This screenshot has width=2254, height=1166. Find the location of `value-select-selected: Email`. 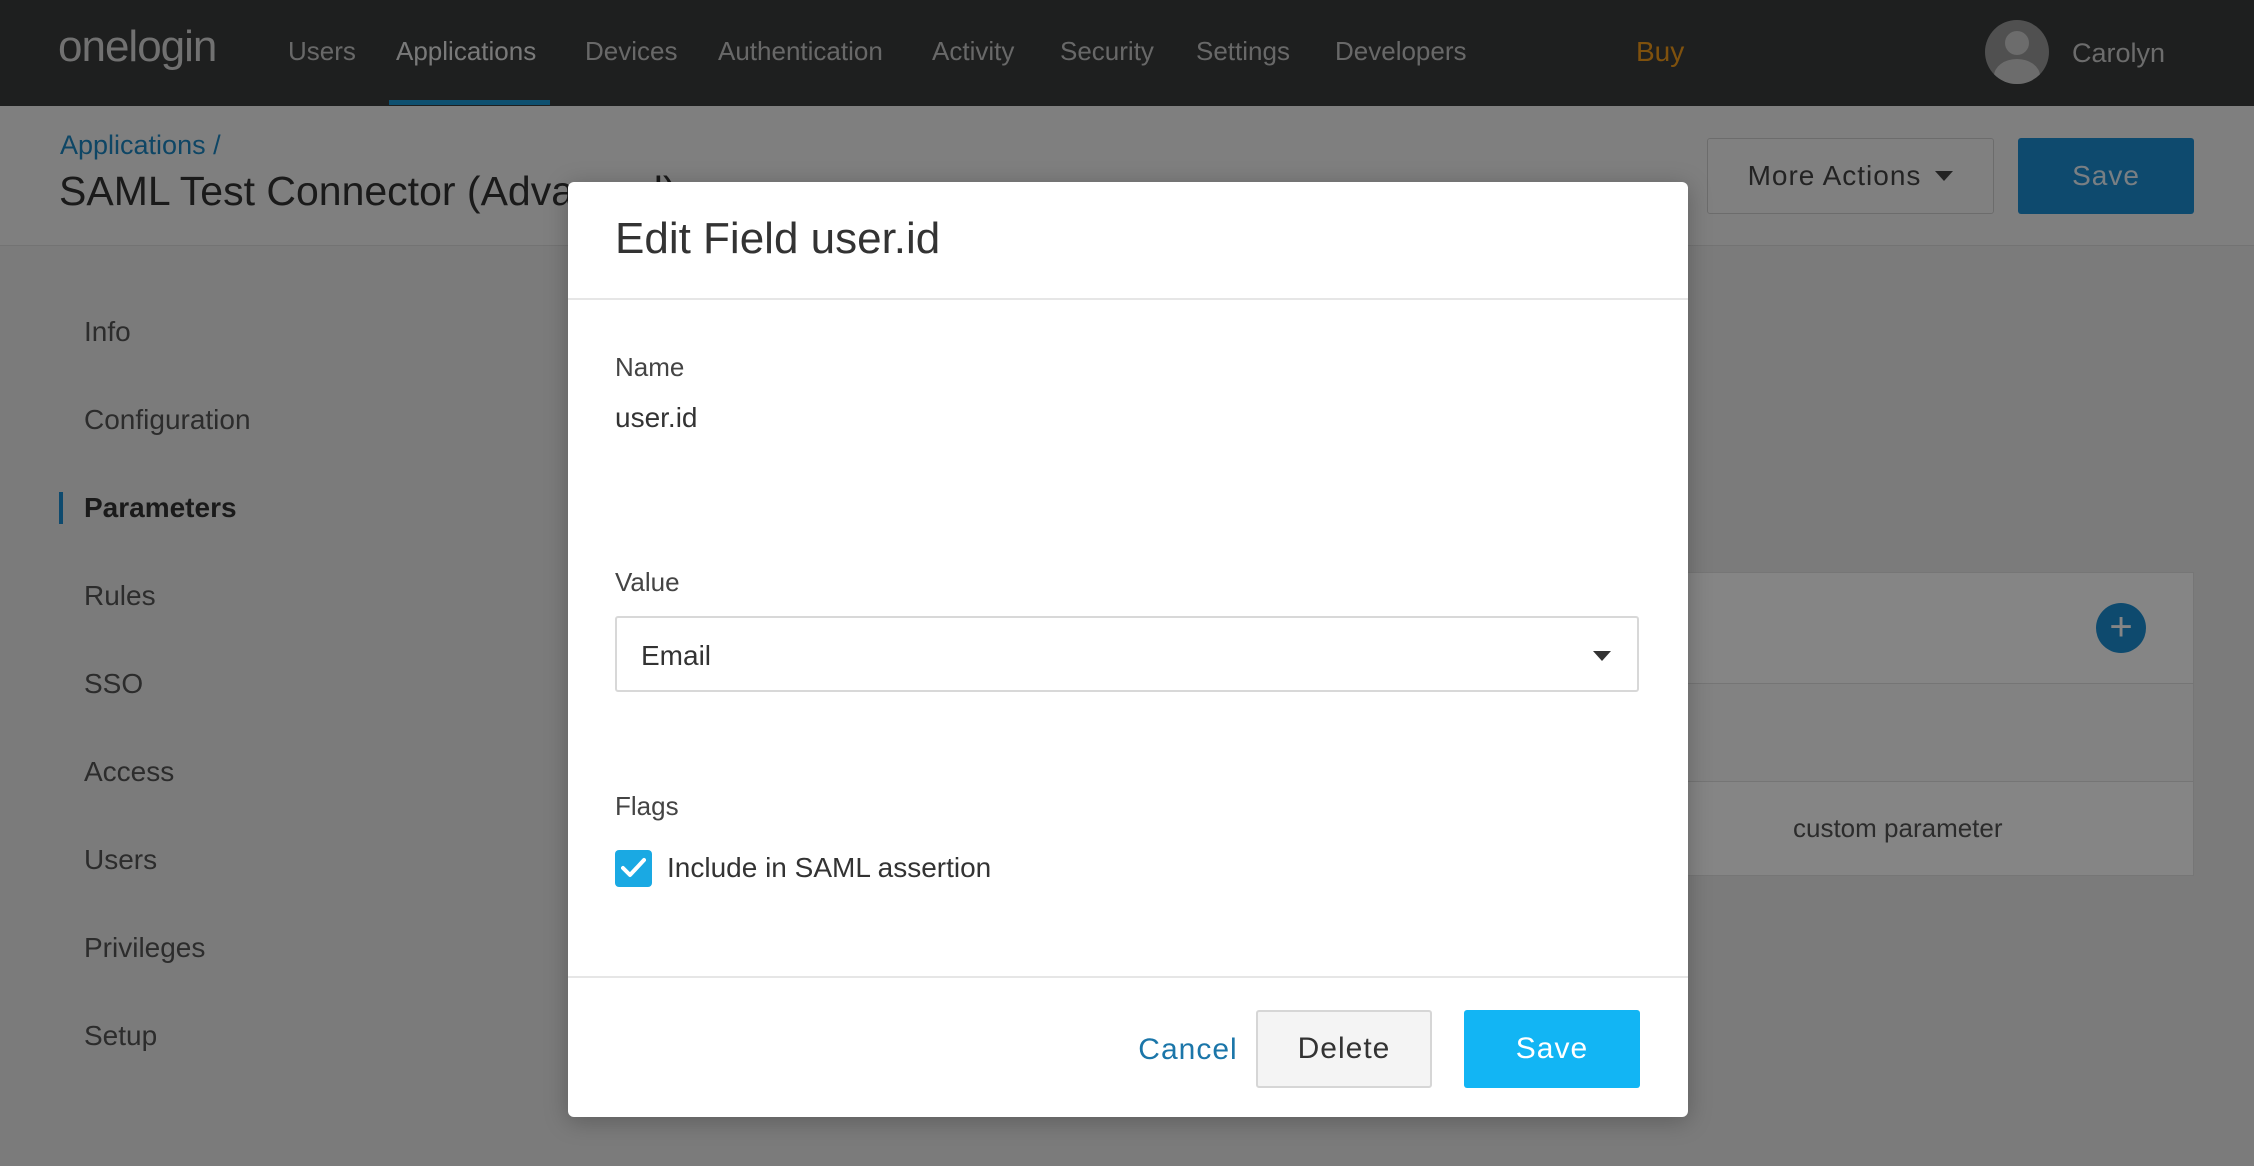

value-select-selected: Email is located at coordinates (676, 655).